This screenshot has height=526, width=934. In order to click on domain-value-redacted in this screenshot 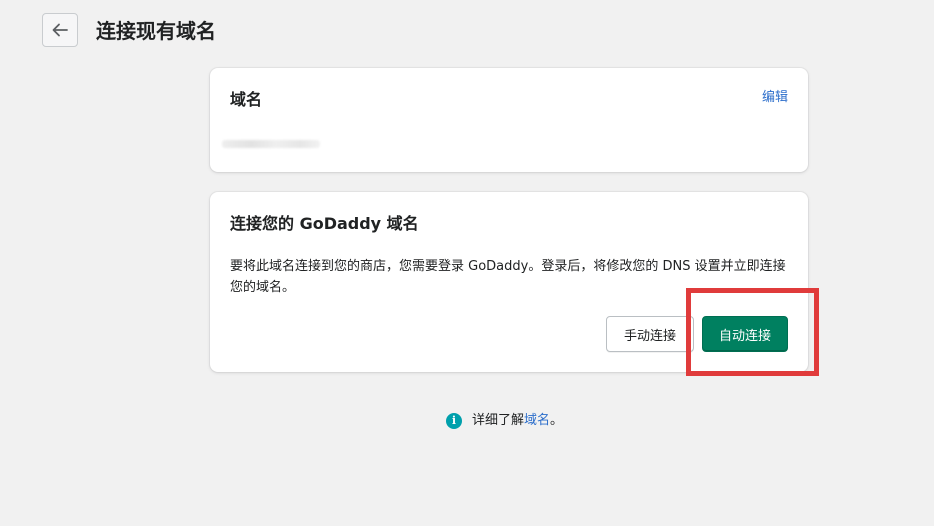, I will do `click(271, 144)`.